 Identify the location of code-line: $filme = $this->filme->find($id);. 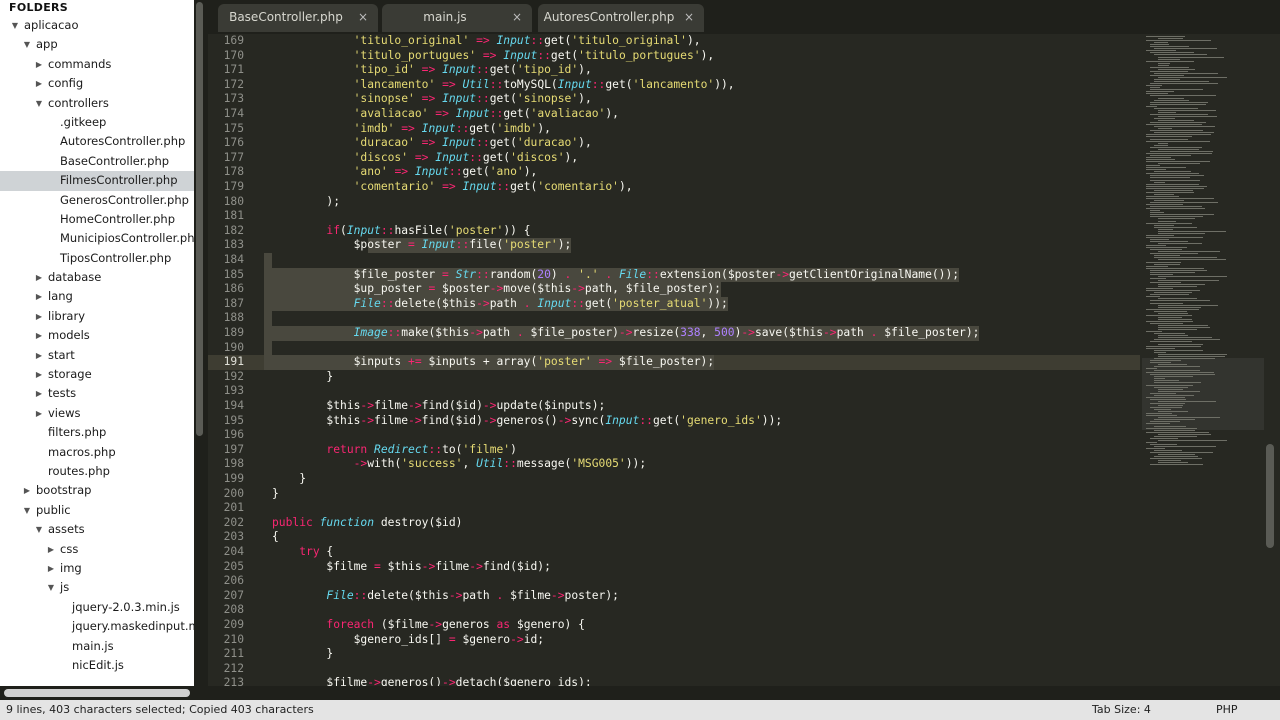
(411, 567).